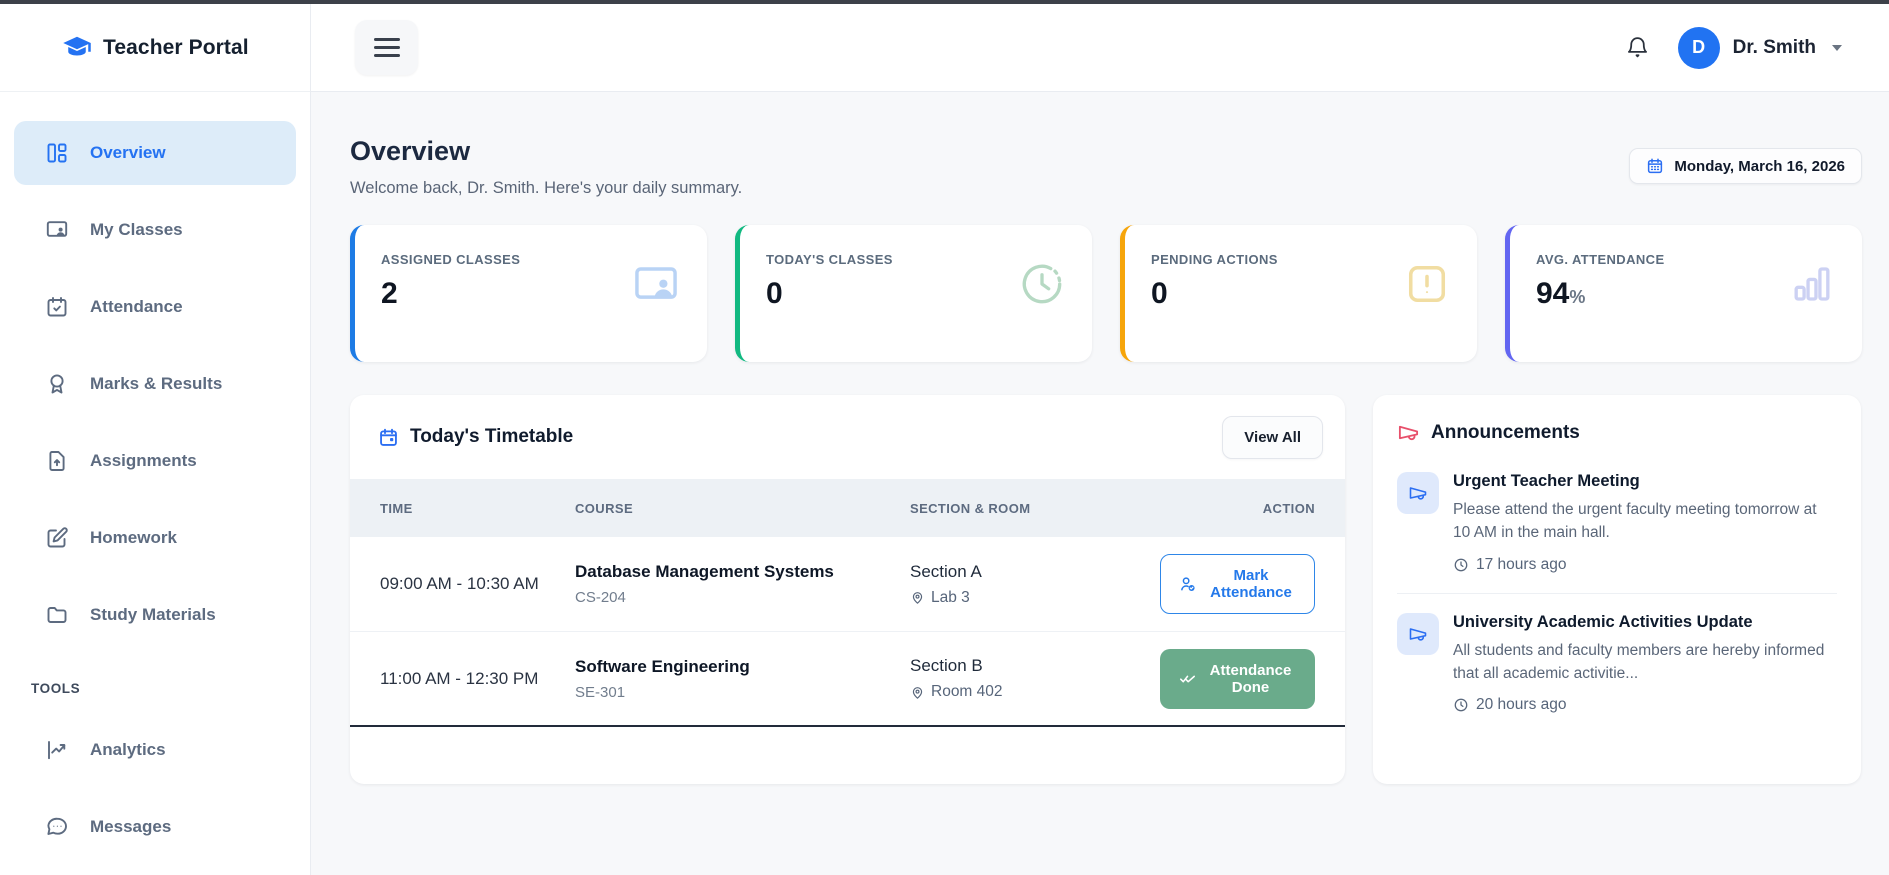  Describe the element at coordinates (528, 293) in the screenshot. I see `stat-card-assigned-classes: ASSIGNED CLASSES 2` at that location.